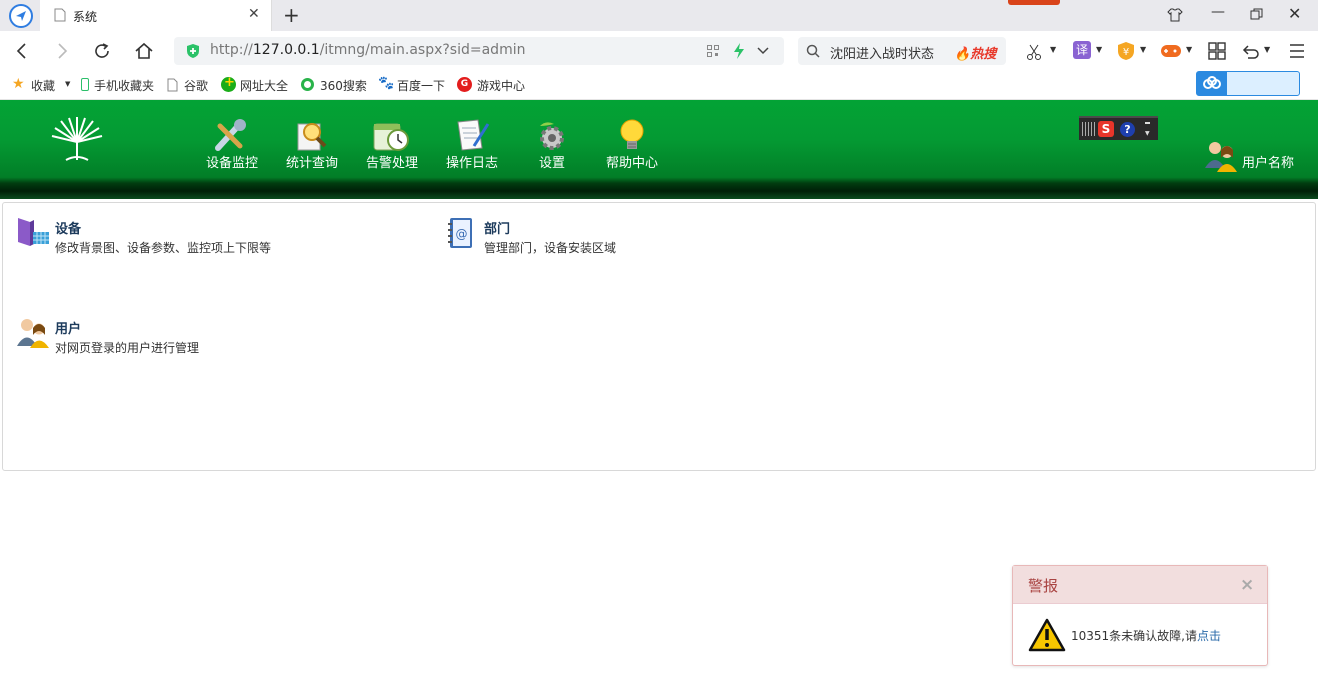 Image resolution: width=1318 pixels, height=693 pixels. What do you see at coordinates (144, 51) in the screenshot?
I see `home-icon` at bounding box center [144, 51].